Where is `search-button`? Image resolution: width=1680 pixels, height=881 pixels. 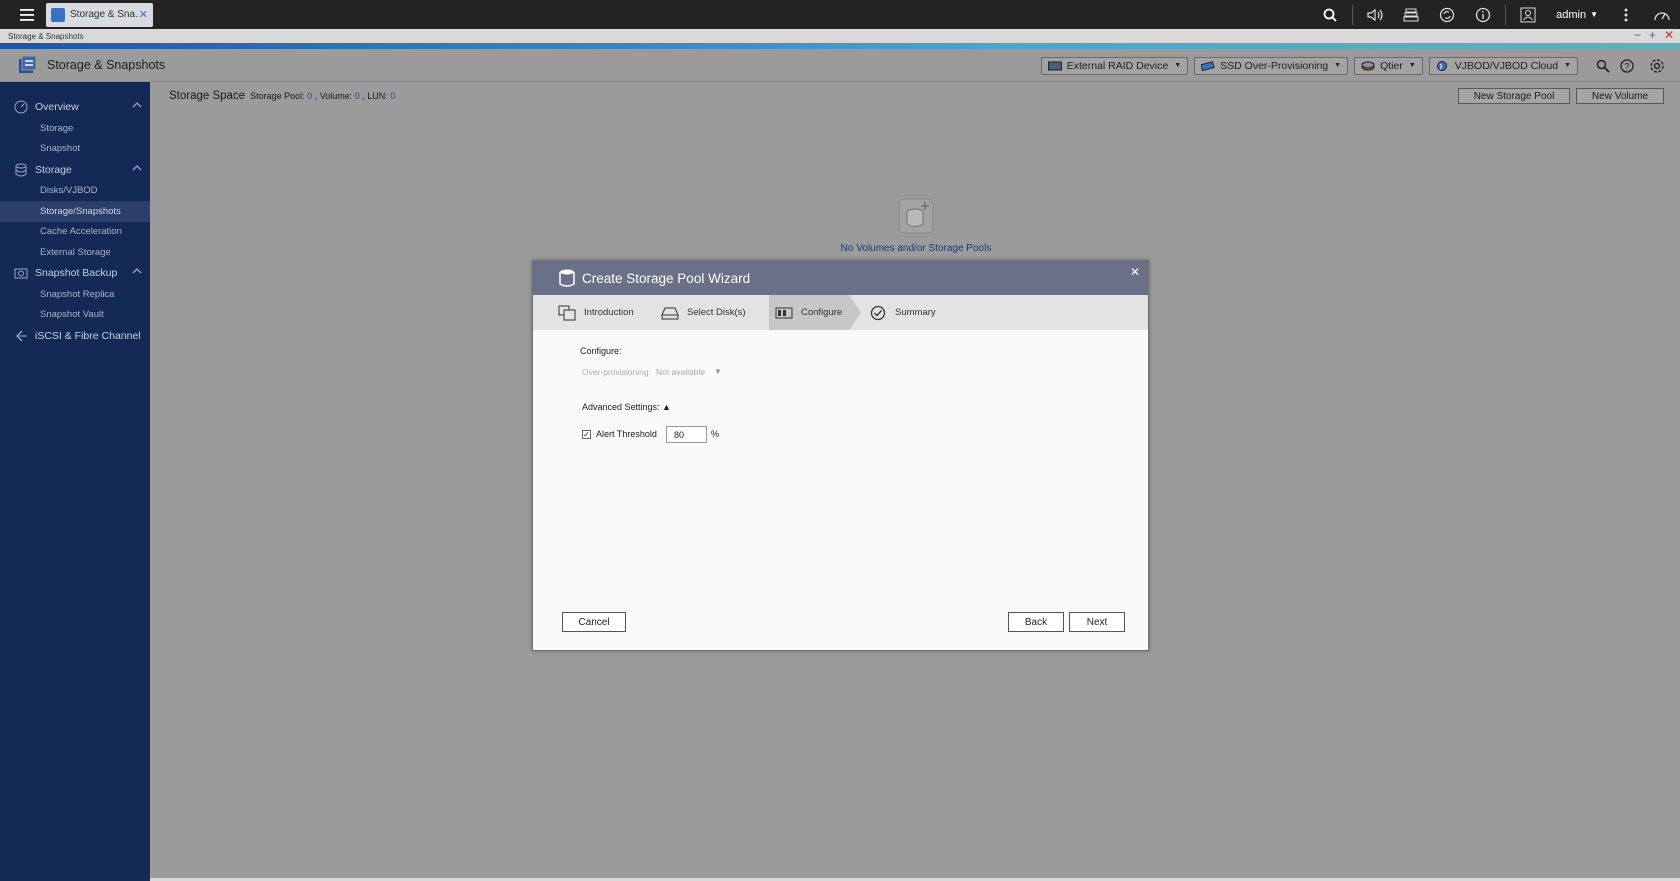
search-button is located at coordinates (1330, 14).